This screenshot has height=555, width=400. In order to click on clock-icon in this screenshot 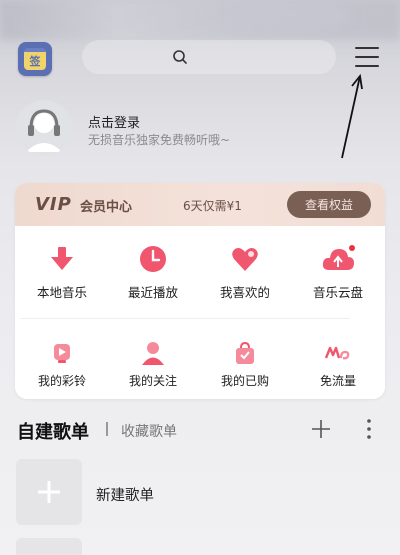, I will do `click(153, 259)`.